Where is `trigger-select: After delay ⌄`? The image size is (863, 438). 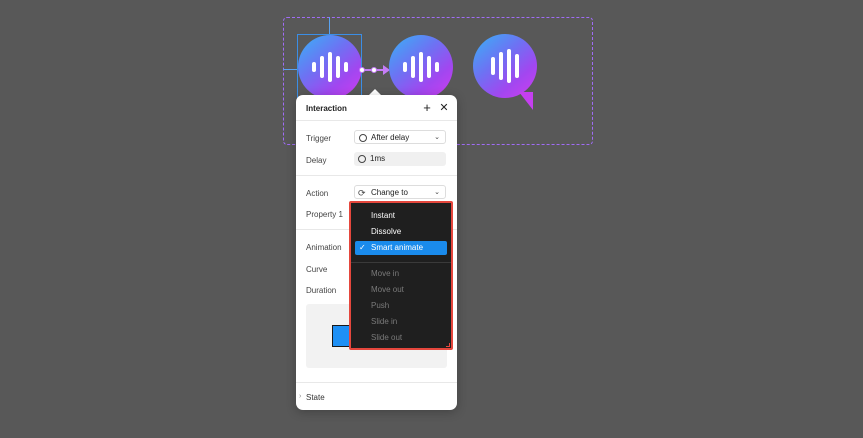 trigger-select: After delay ⌄ is located at coordinates (400, 137).